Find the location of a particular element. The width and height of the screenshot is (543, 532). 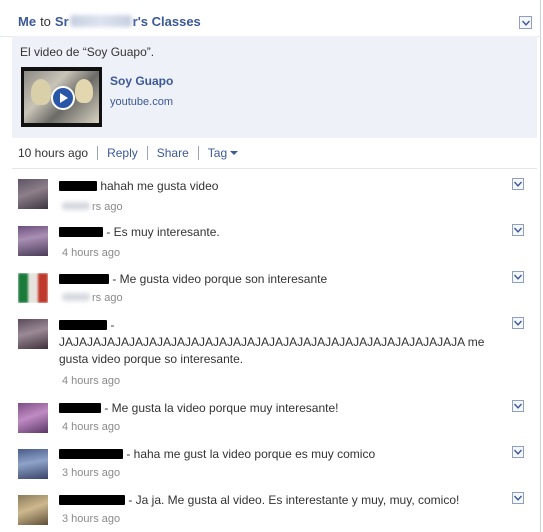

post-actions: 10 hours ago Reply Share Tag is located at coordinates (128, 153).